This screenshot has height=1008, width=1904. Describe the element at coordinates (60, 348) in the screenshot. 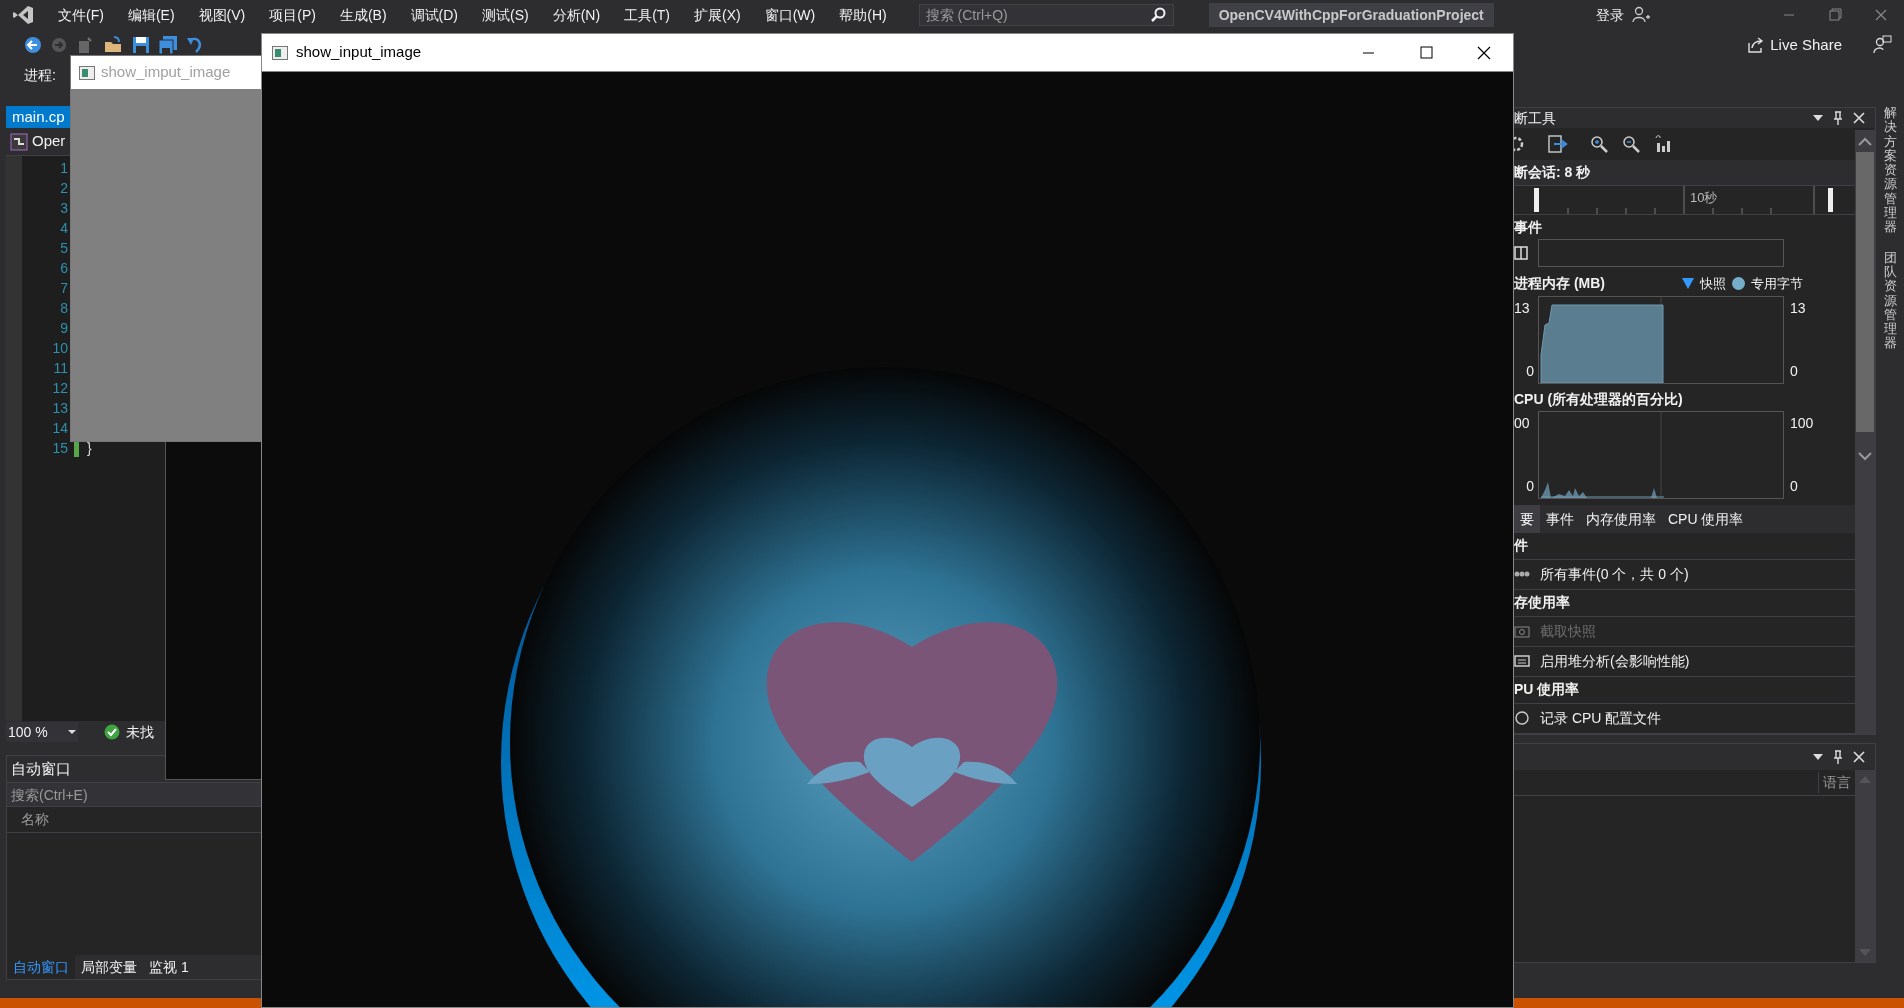

I see `line-number: 10` at that location.